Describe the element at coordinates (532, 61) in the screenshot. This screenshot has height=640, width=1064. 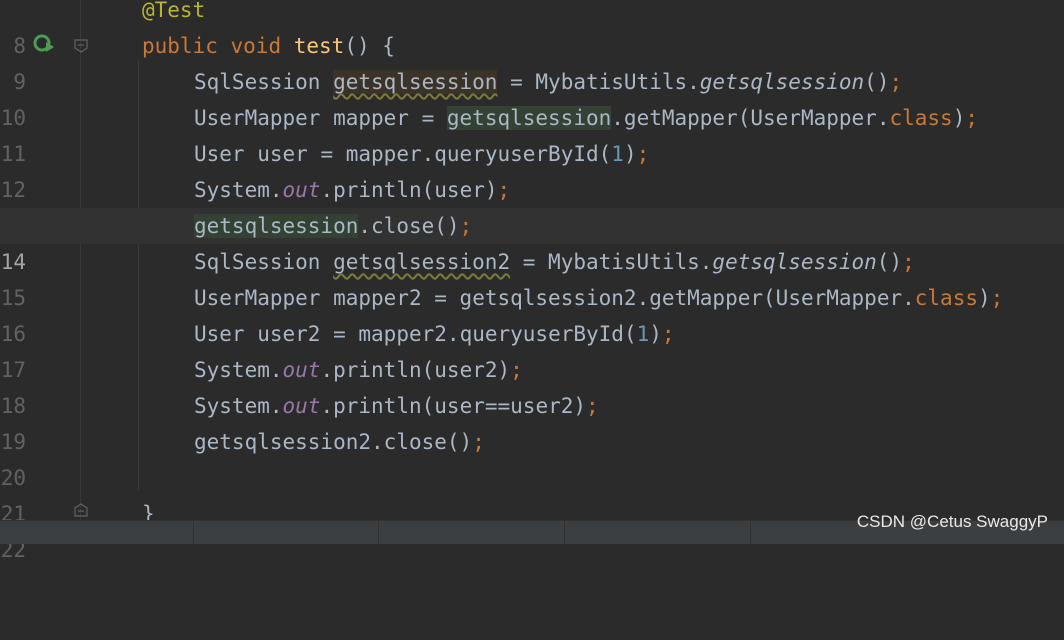
I see `code-line-9: 9 public void test() {` at that location.